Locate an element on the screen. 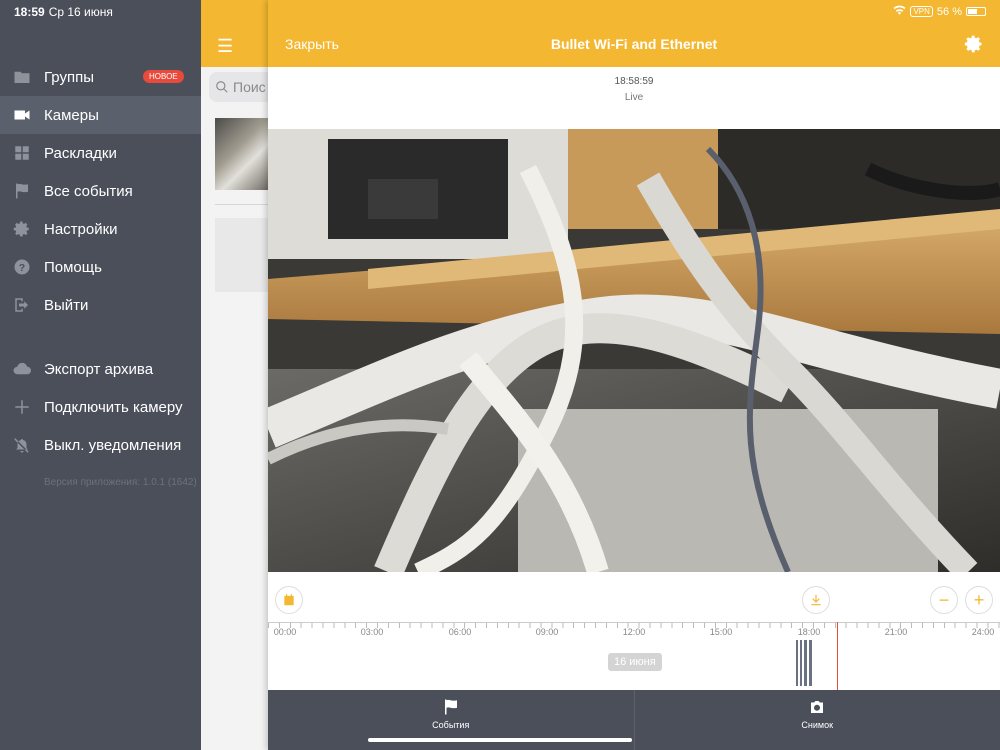 This screenshot has width=1000, height=750. player-clock: 18:58:59 is located at coordinates (634, 81).